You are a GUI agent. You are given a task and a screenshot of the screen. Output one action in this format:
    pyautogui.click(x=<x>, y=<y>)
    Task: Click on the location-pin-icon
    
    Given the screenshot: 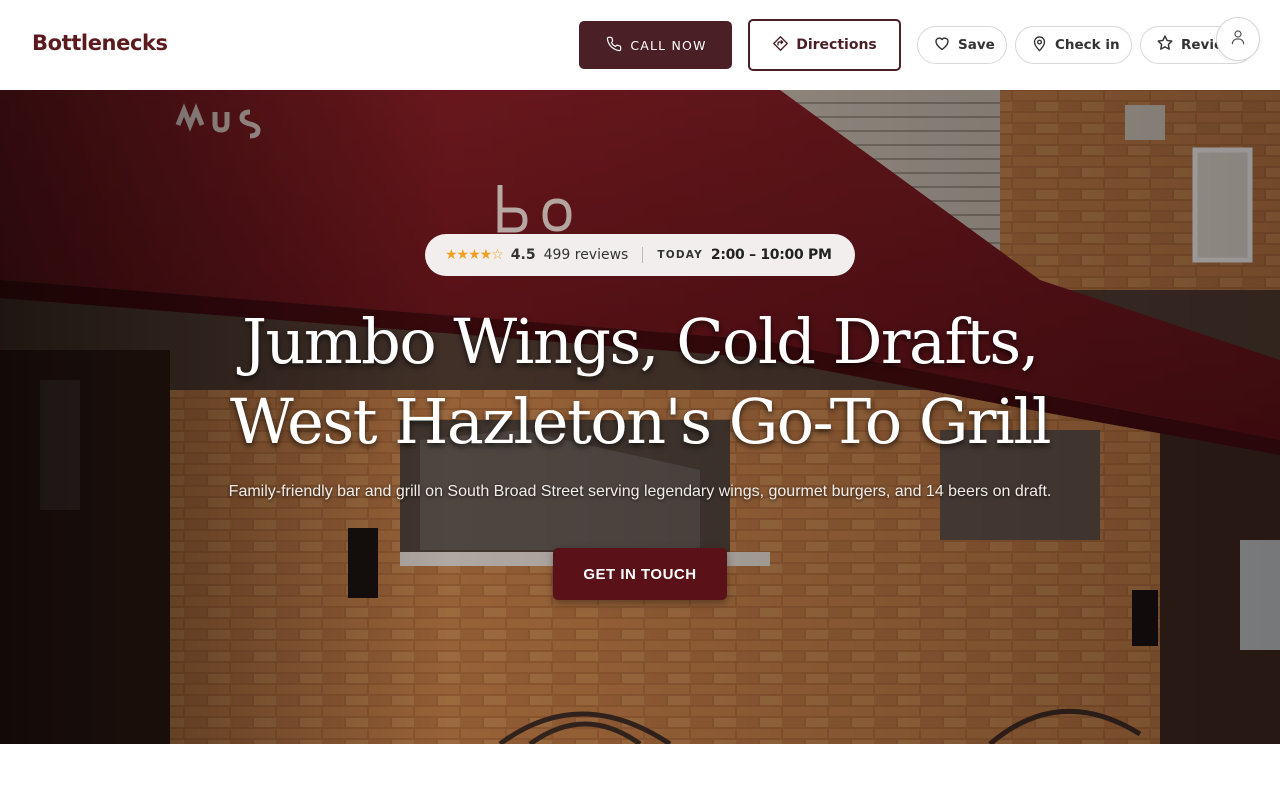 What is the action you would take?
    pyautogui.click(x=1039, y=45)
    